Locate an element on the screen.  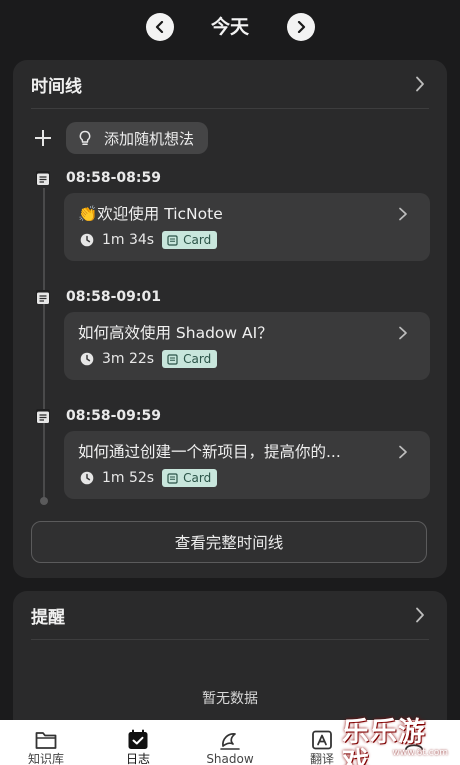
entry-title: 👏欢迎使用 TicNote is located at coordinates (150, 214).